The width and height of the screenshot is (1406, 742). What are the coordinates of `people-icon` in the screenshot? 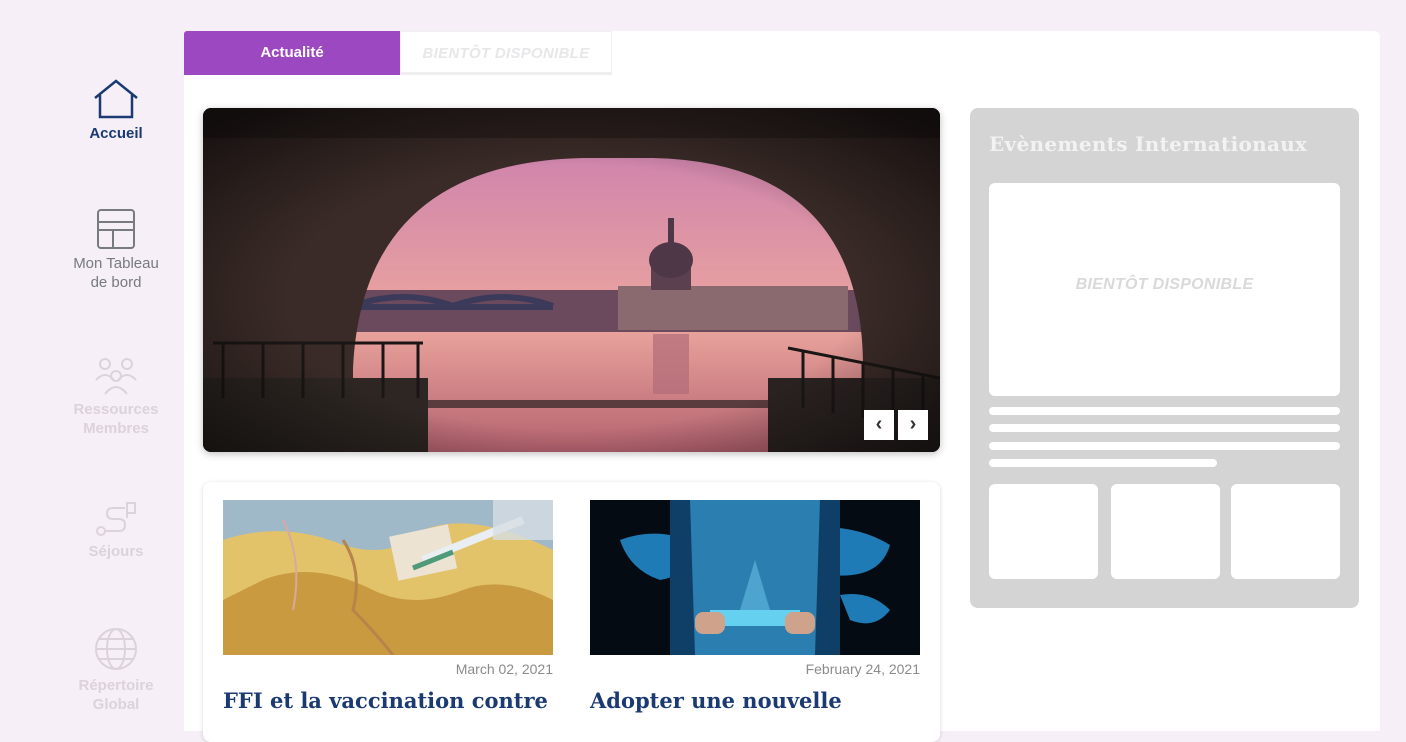 It's located at (116, 376).